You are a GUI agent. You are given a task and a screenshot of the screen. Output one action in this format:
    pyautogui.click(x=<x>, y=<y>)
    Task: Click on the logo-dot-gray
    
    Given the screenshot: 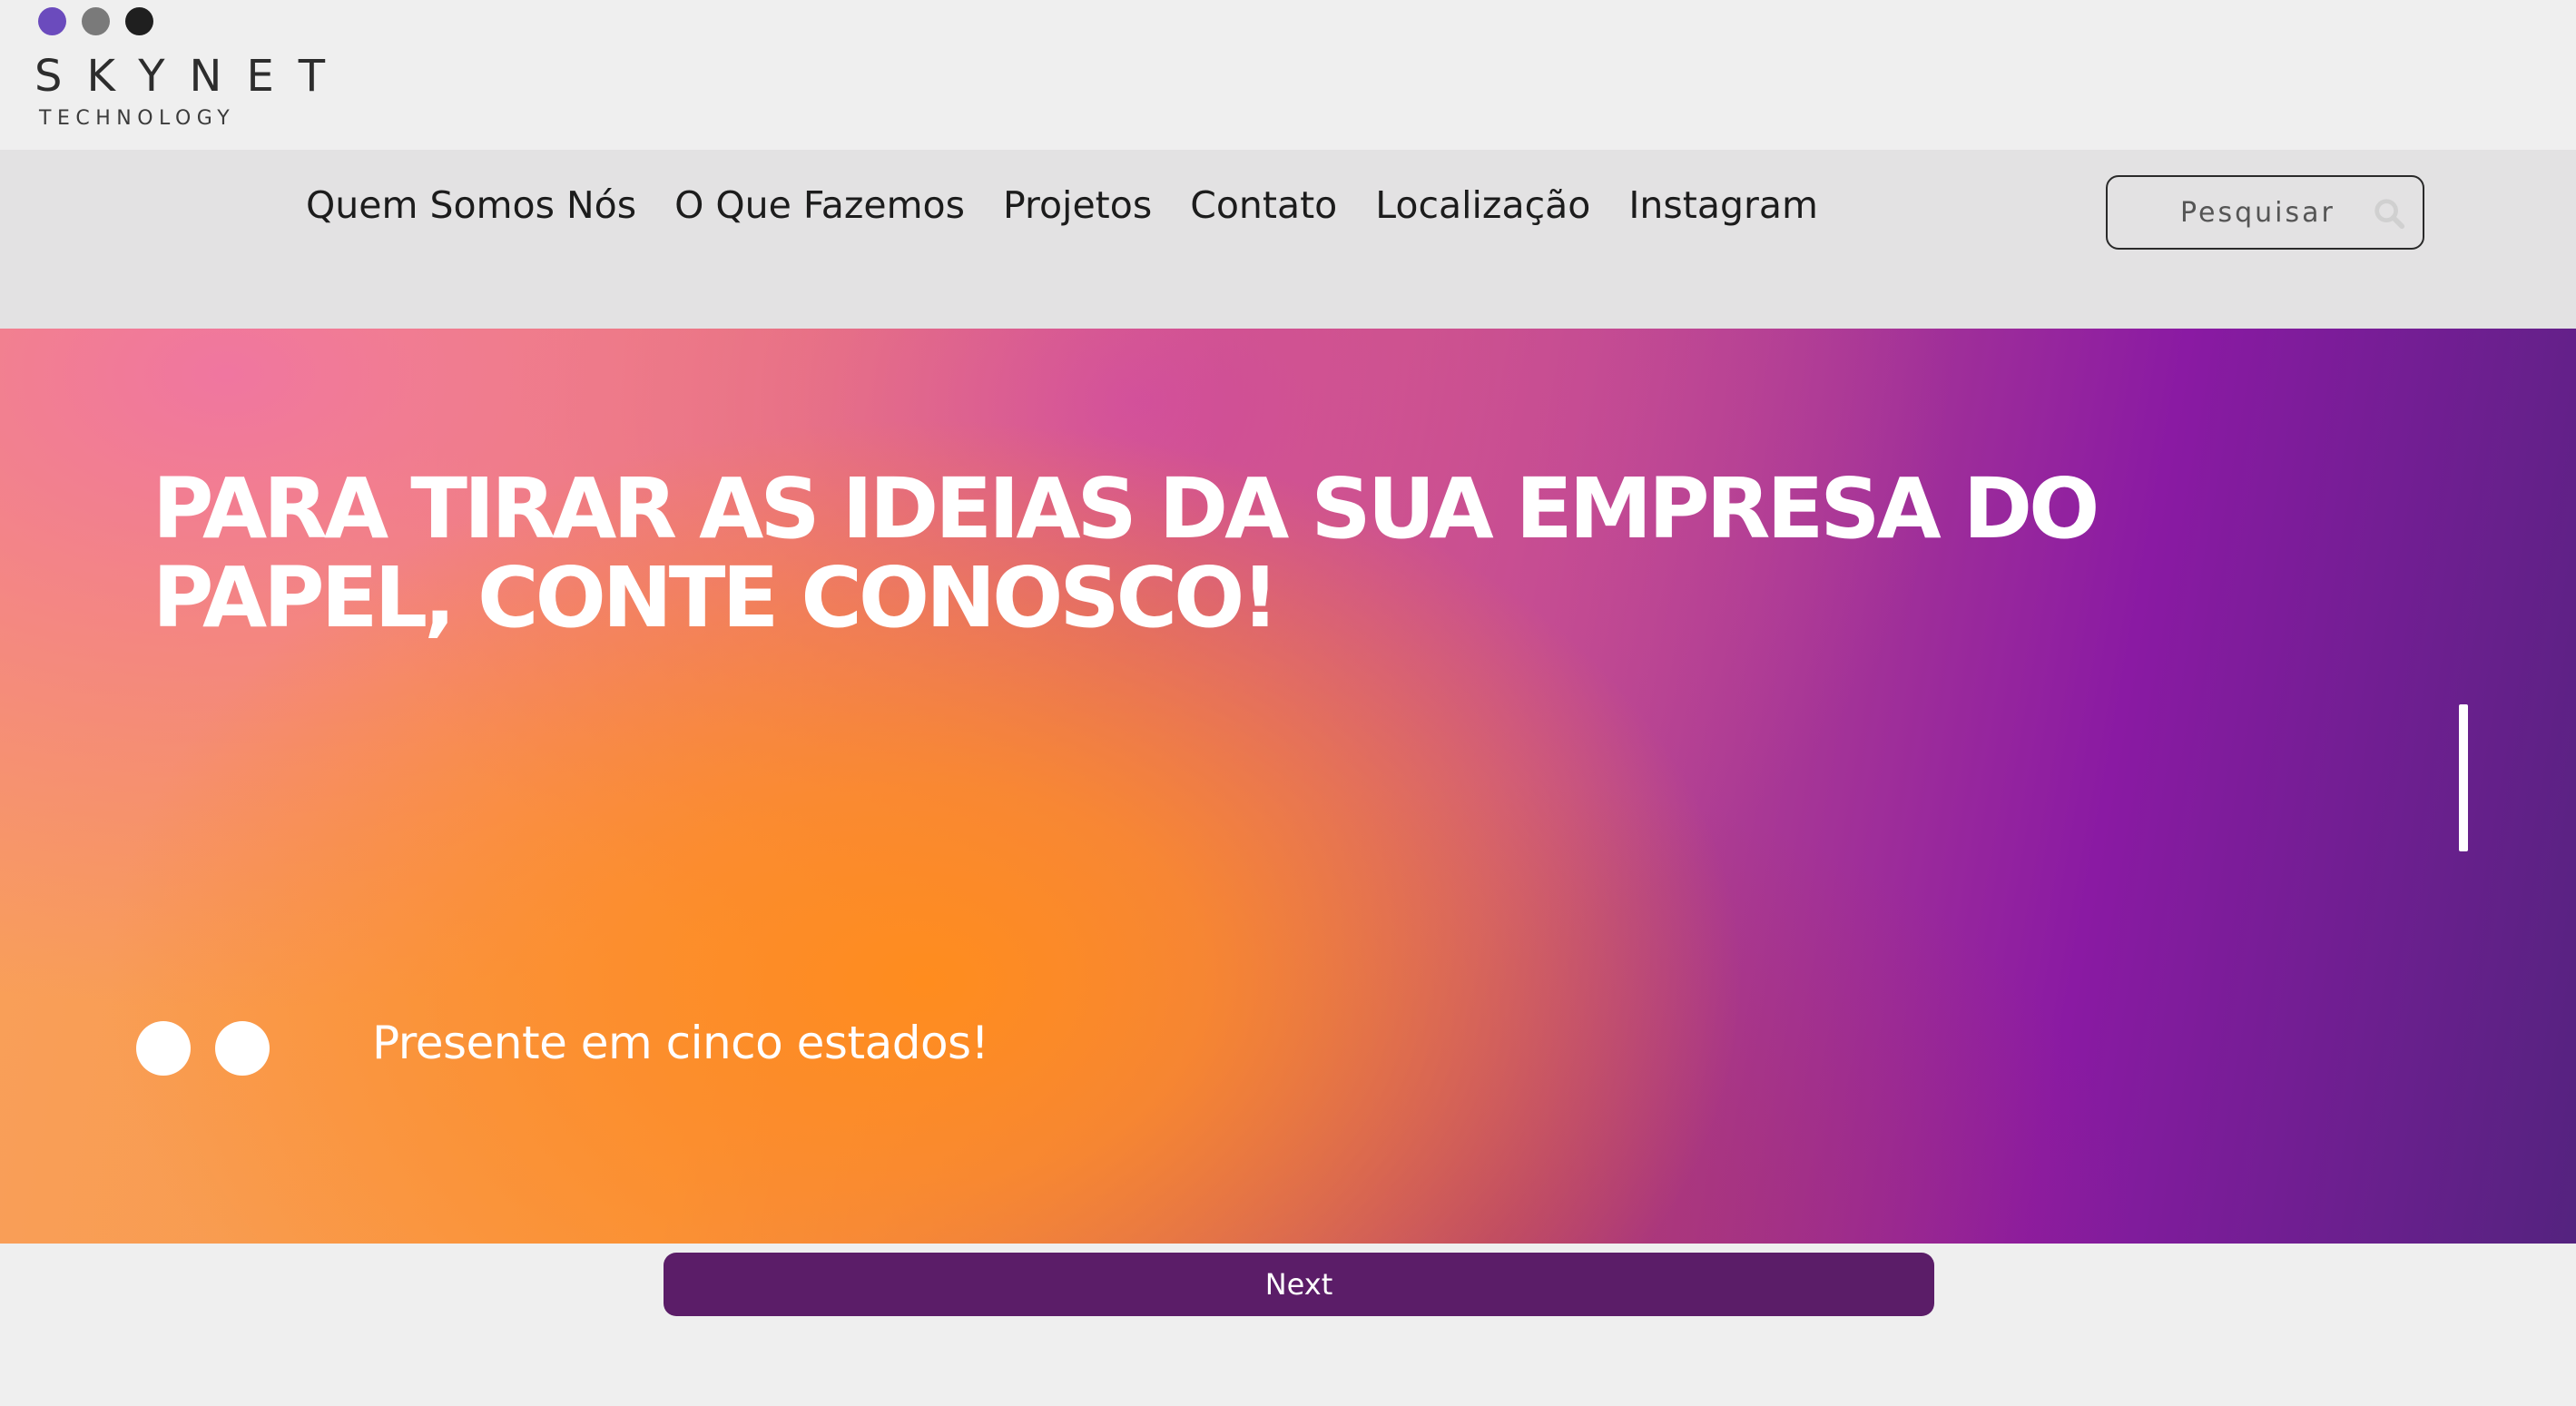 What is the action you would take?
    pyautogui.click(x=96, y=21)
    